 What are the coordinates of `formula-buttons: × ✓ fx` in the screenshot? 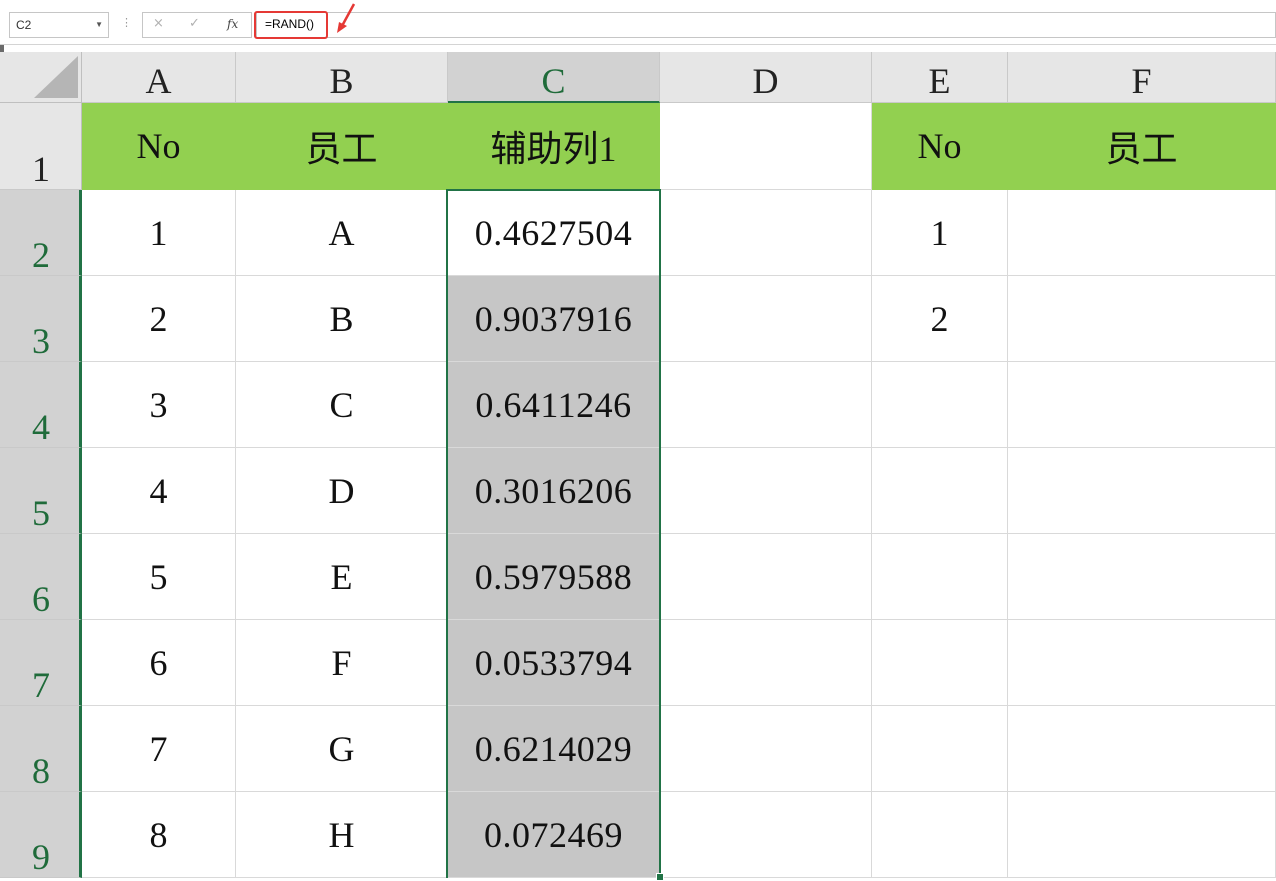 It's located at (197, 25).